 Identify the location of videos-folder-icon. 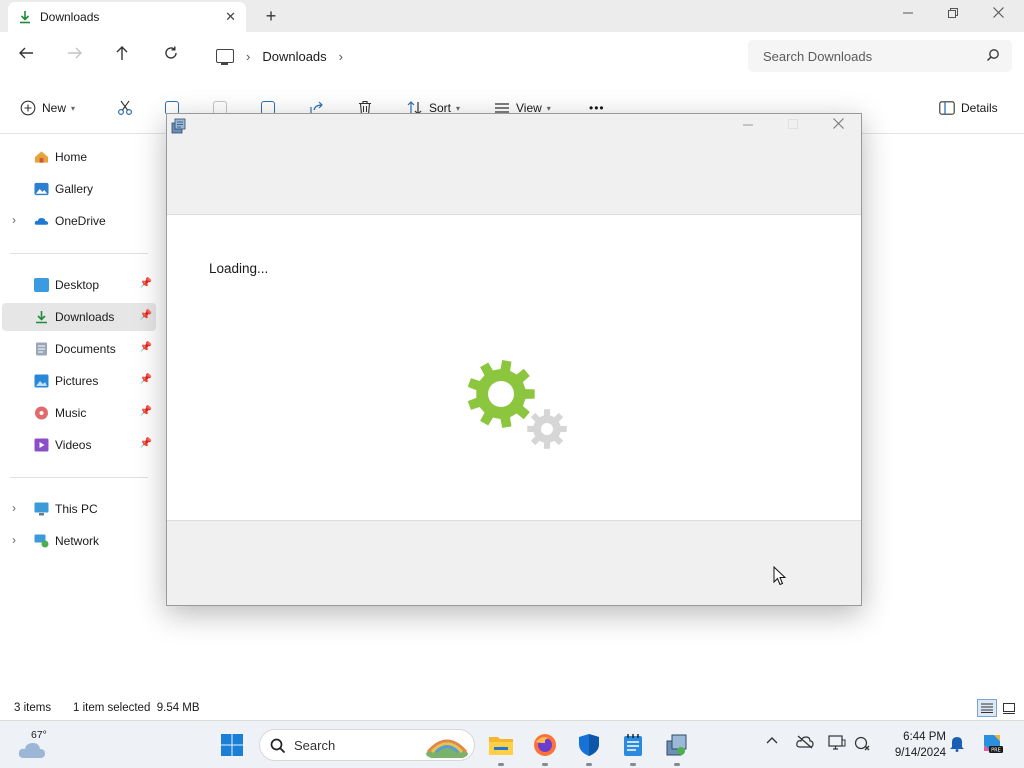
(41, 445).